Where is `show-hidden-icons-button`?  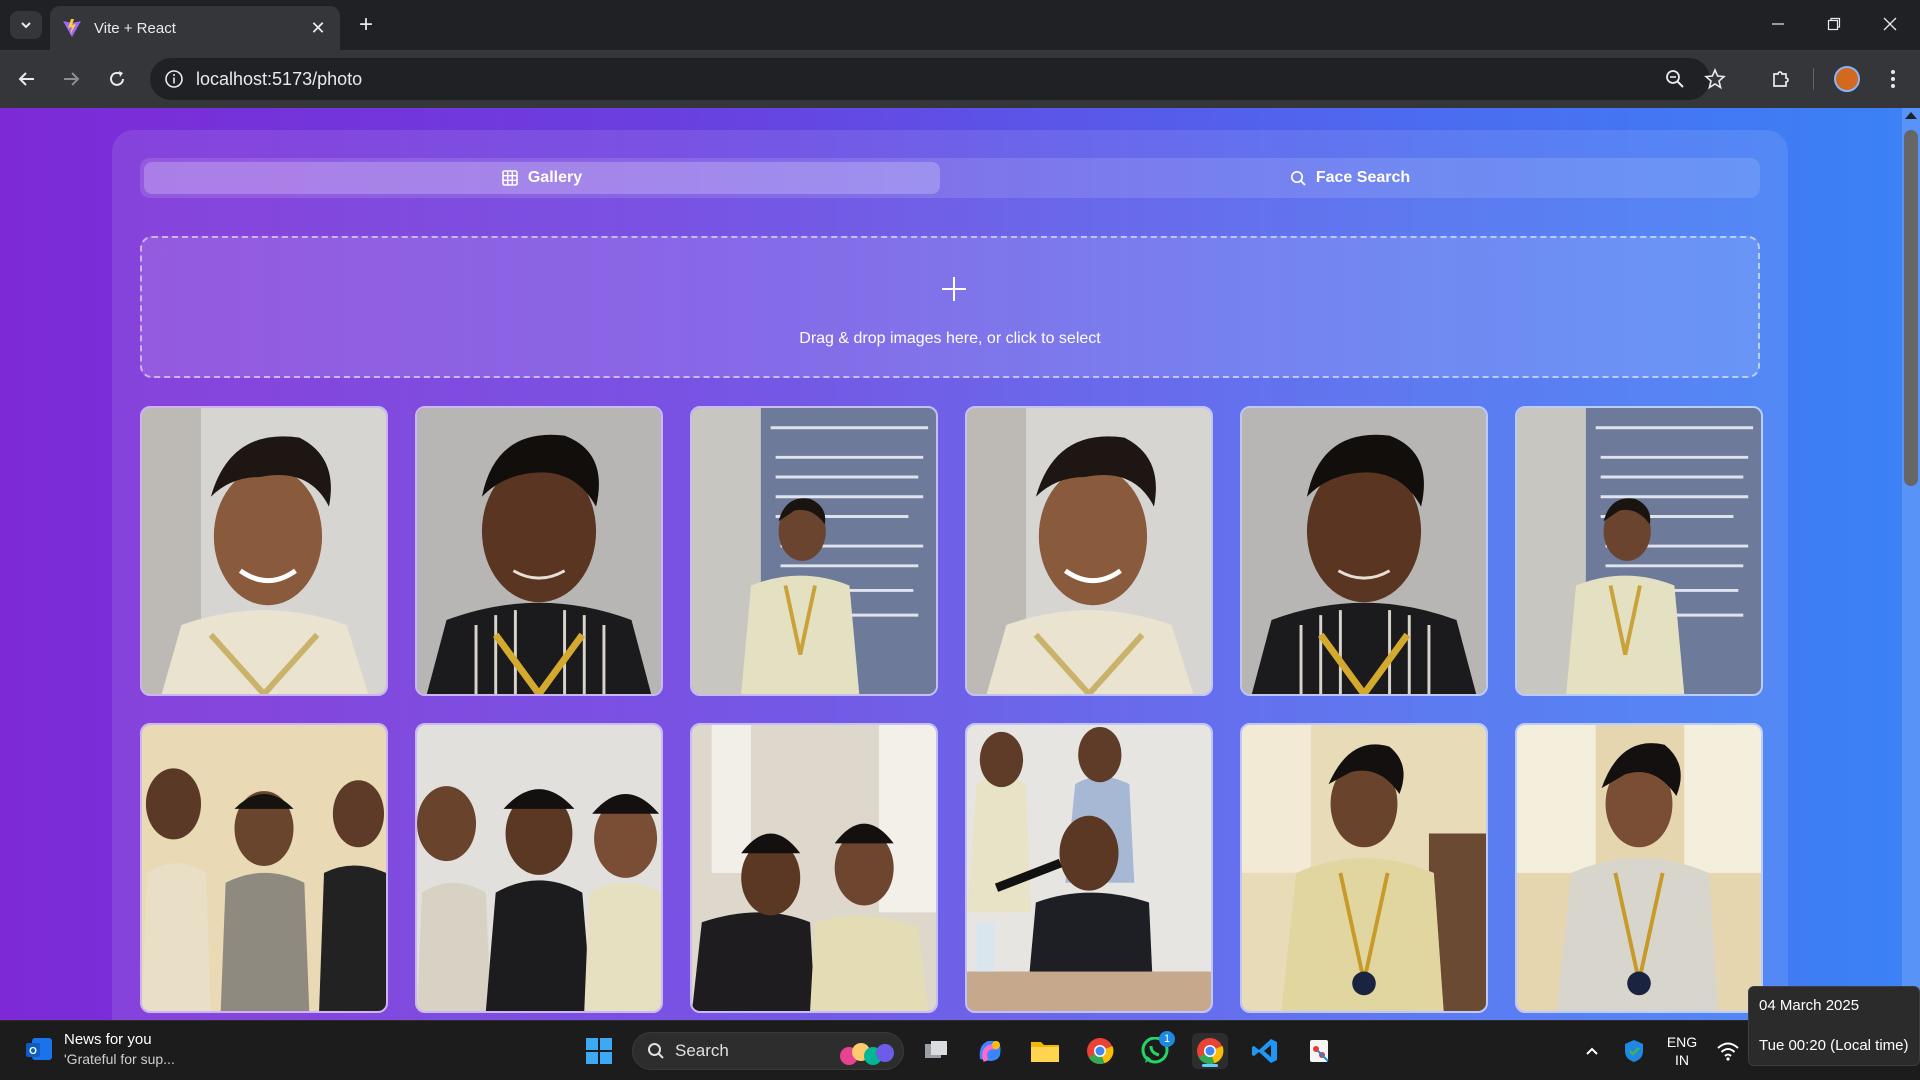 show-hidden-icons-button is located at coordinates (1592, 1051).